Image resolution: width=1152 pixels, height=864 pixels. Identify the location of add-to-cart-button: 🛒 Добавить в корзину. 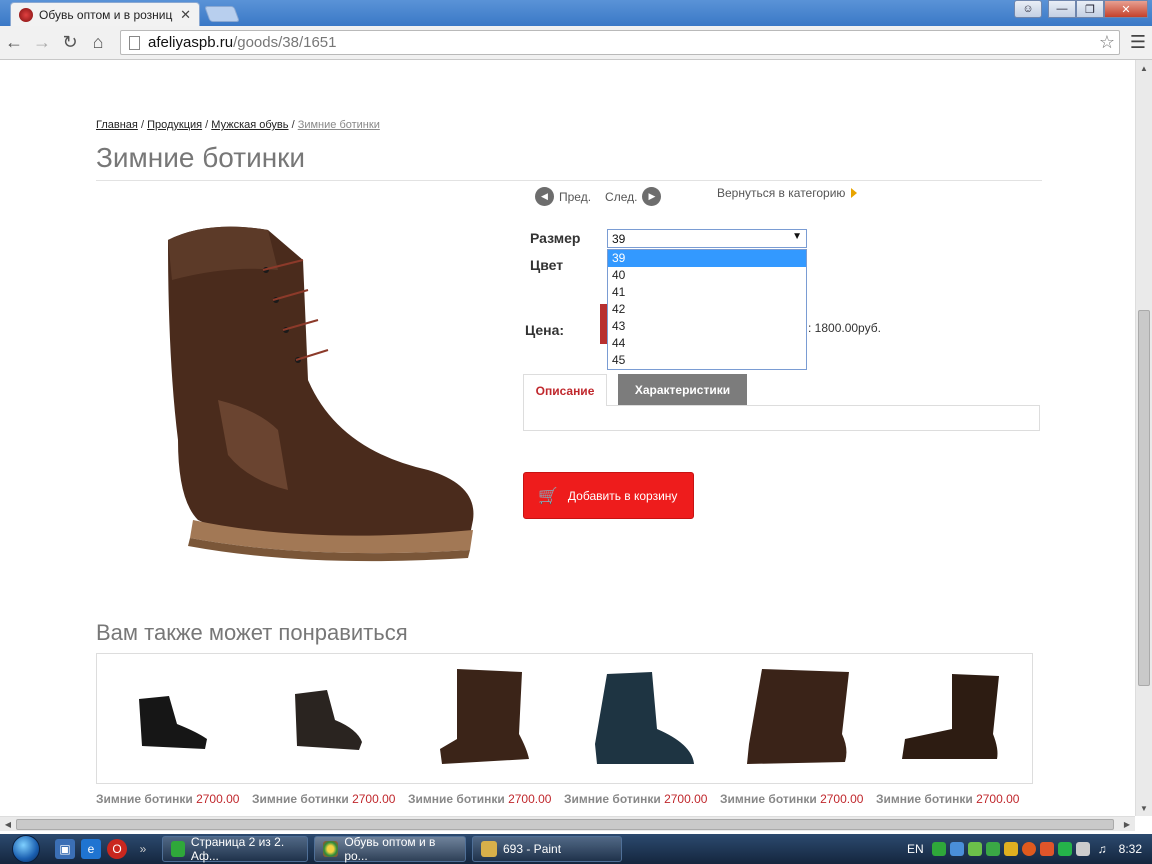
(608, 495).